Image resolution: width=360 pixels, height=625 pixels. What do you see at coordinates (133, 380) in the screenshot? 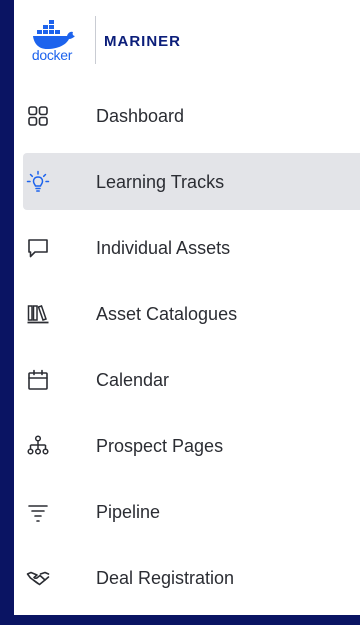
I see `sidebar-item-label: Calendar` at bounding box center [133, 380].